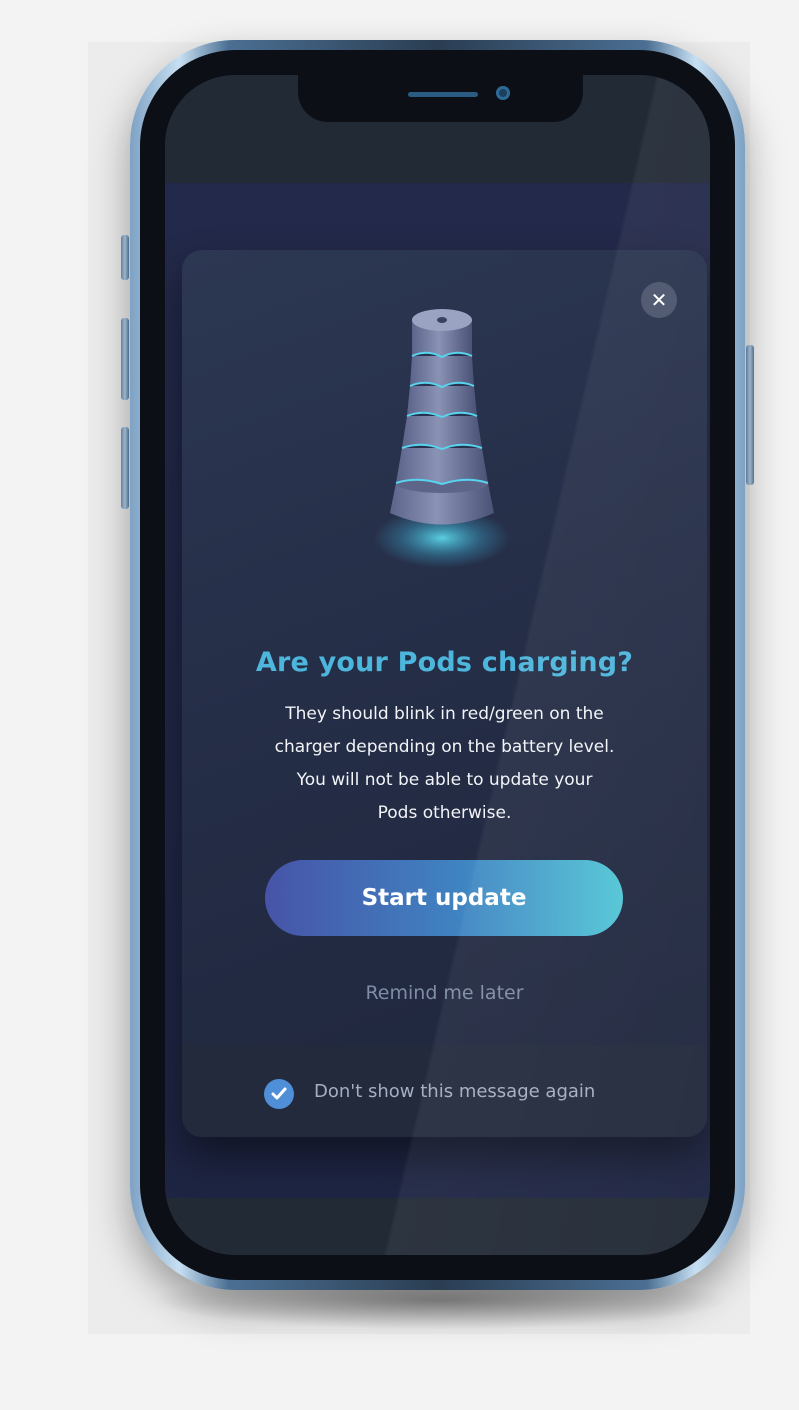  Describe the element at coordinates (440, 98) in the screenshot. I see `phone-notch` at that location.